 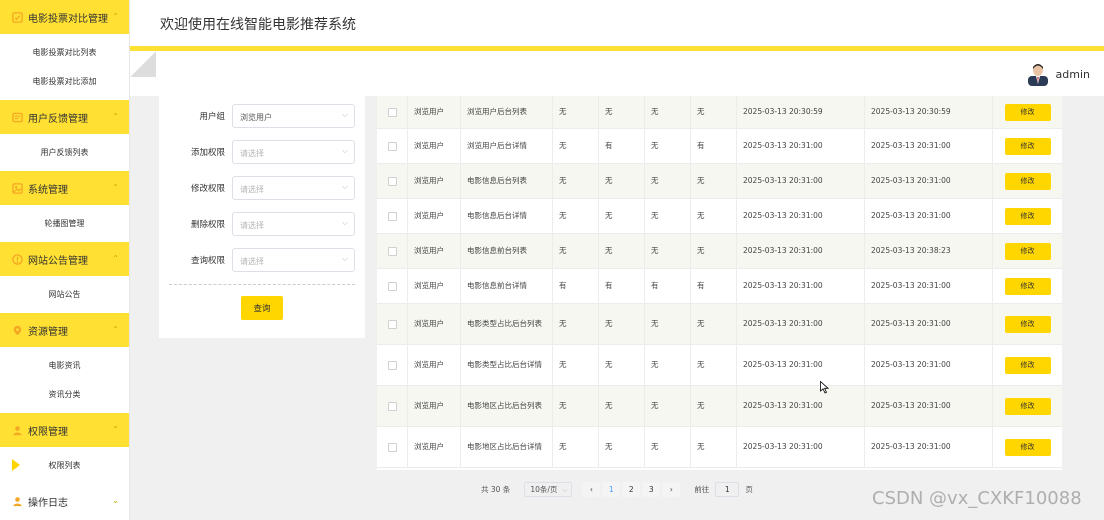 What do you see at coordinates (64, 117) in the screenshot?
I see `sidebar-group-2: 用户反馈管理 ⌃` at bounding box center [64, 117].